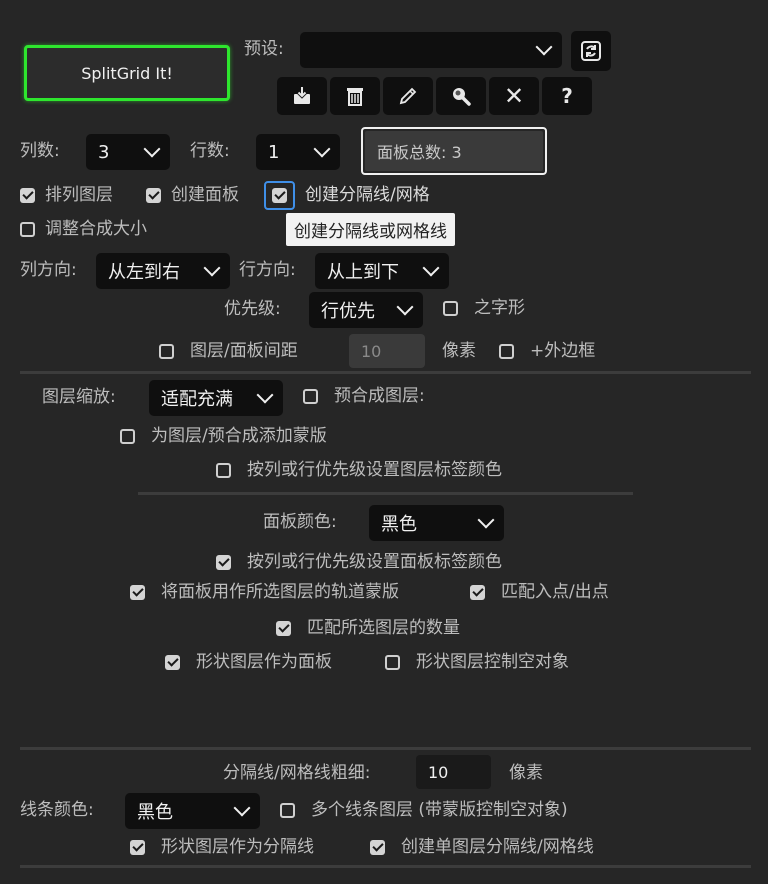 This screenshot has height=884, width=768. Describe the element at coordinates (453, 772) in the screenshot. I see `line-width-input: 10` at that location.